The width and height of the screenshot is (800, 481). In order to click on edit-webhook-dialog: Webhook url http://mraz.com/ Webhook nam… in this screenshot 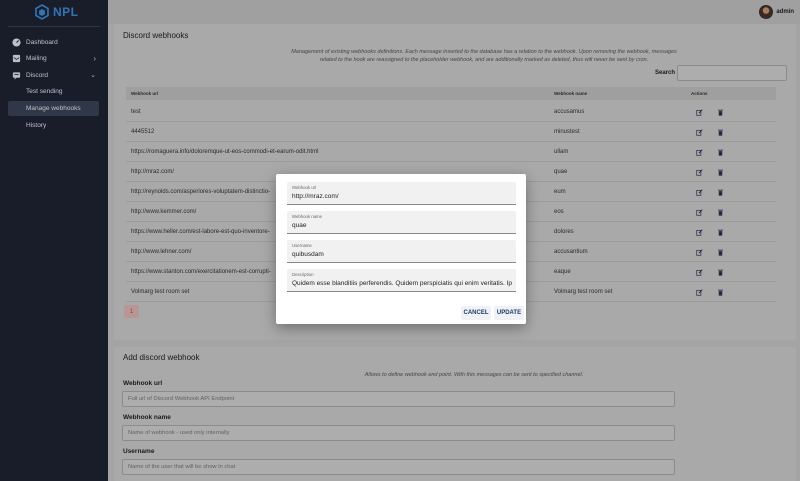, I will do `click(401, 249)`.